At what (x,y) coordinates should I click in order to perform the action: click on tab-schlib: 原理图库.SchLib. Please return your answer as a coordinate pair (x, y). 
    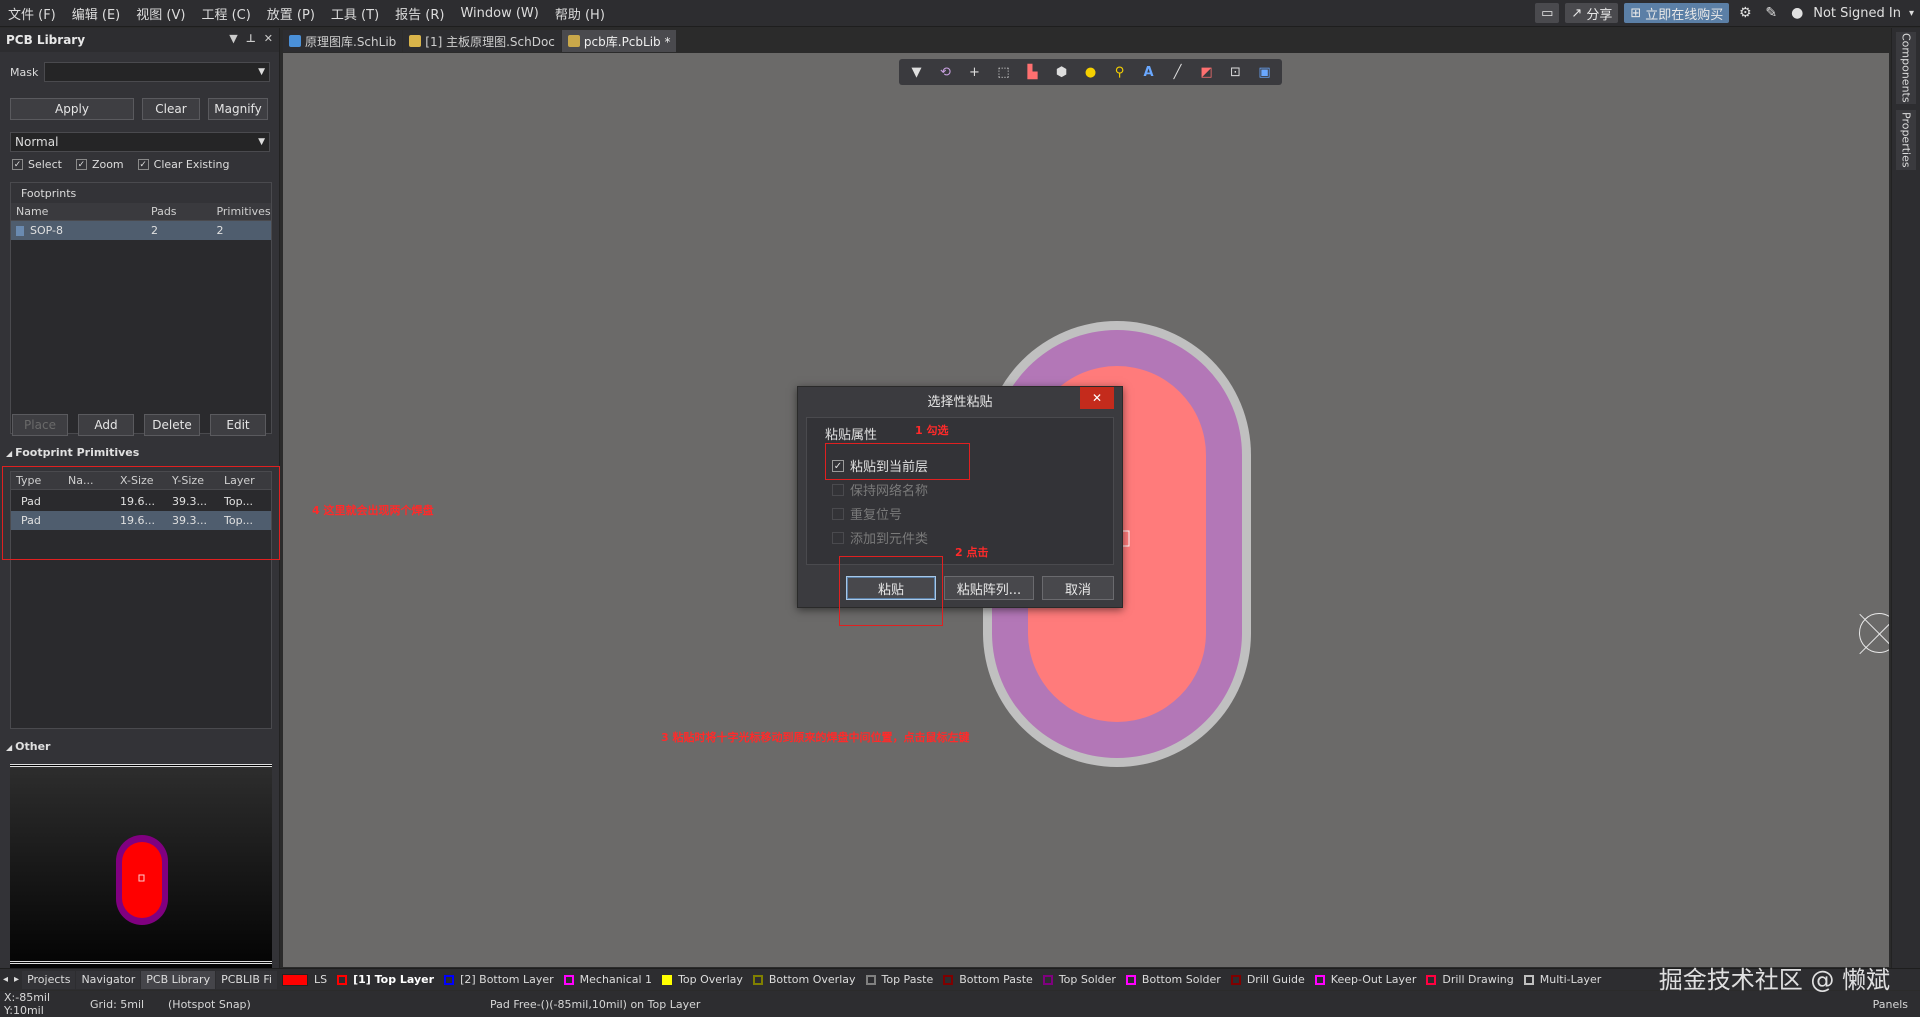
    Looking at the image, I should click on (343, 41).